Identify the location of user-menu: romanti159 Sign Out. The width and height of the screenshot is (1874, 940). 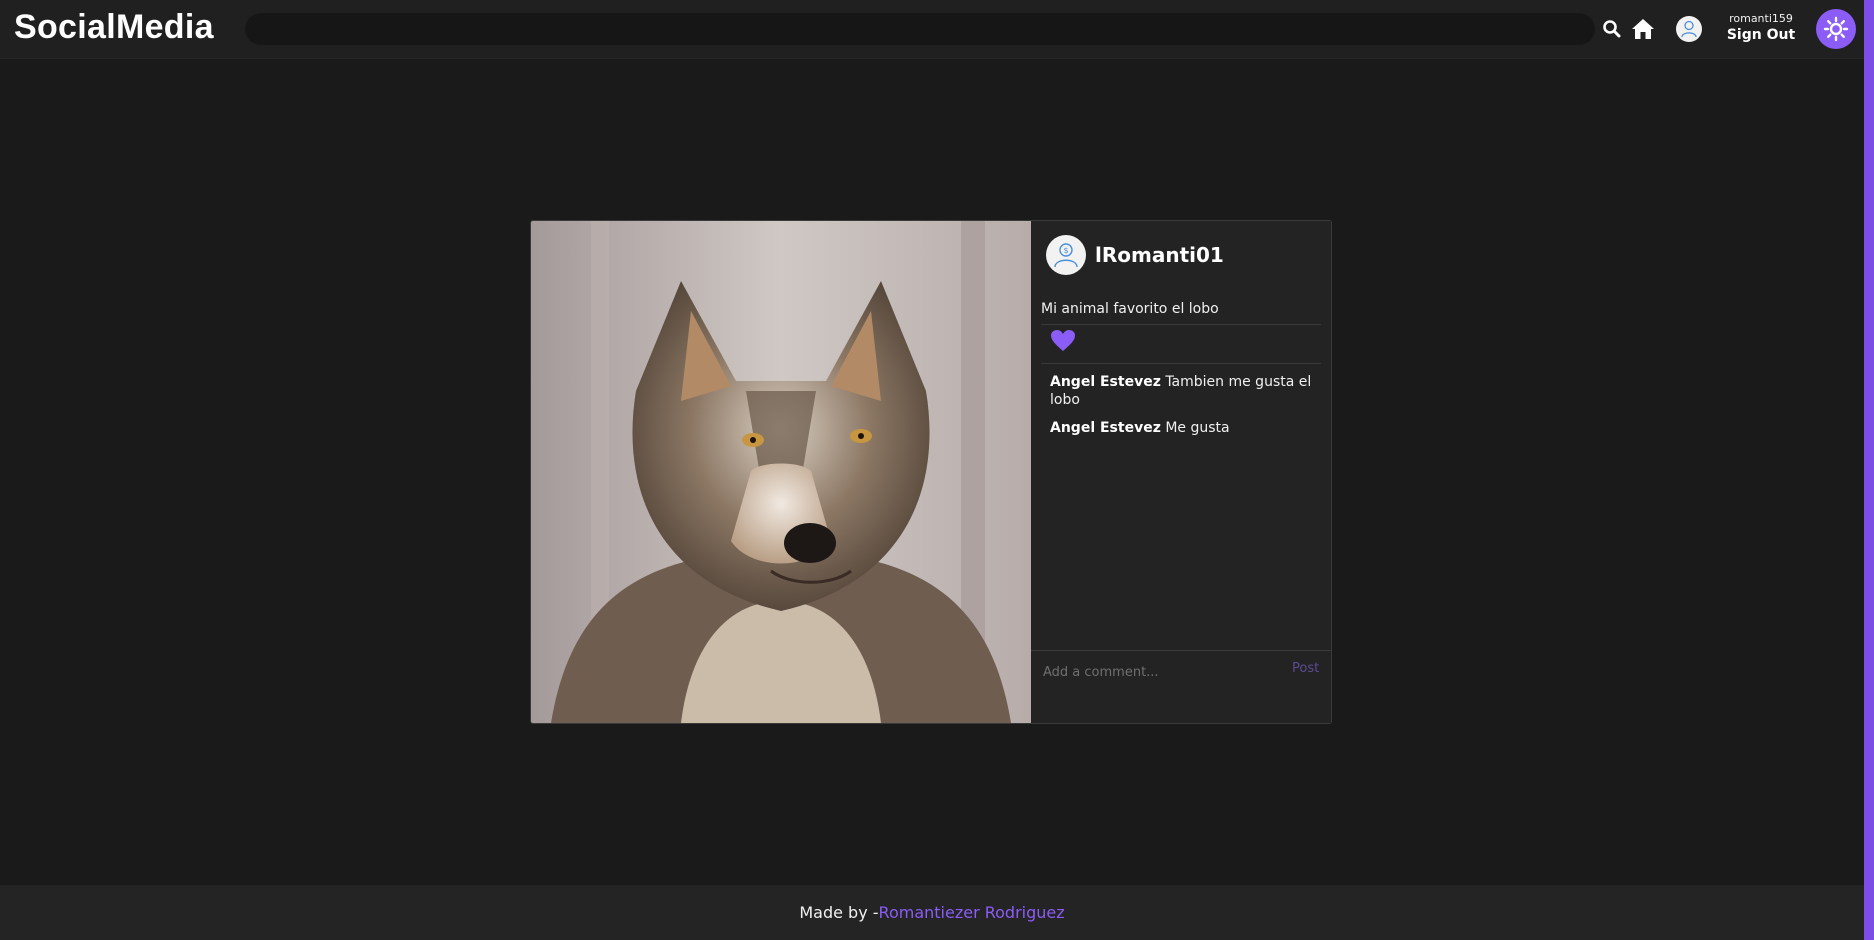
(1761, 28).